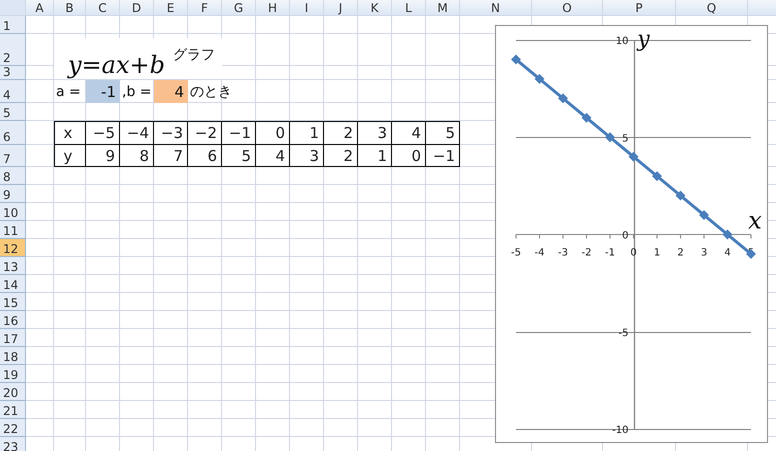 The height and width of the screenshot is (451, 776). What do you see at coordinates (137, 133) in the screenshot?
I see `table-cell: −4` at bounding box center [137, 133].